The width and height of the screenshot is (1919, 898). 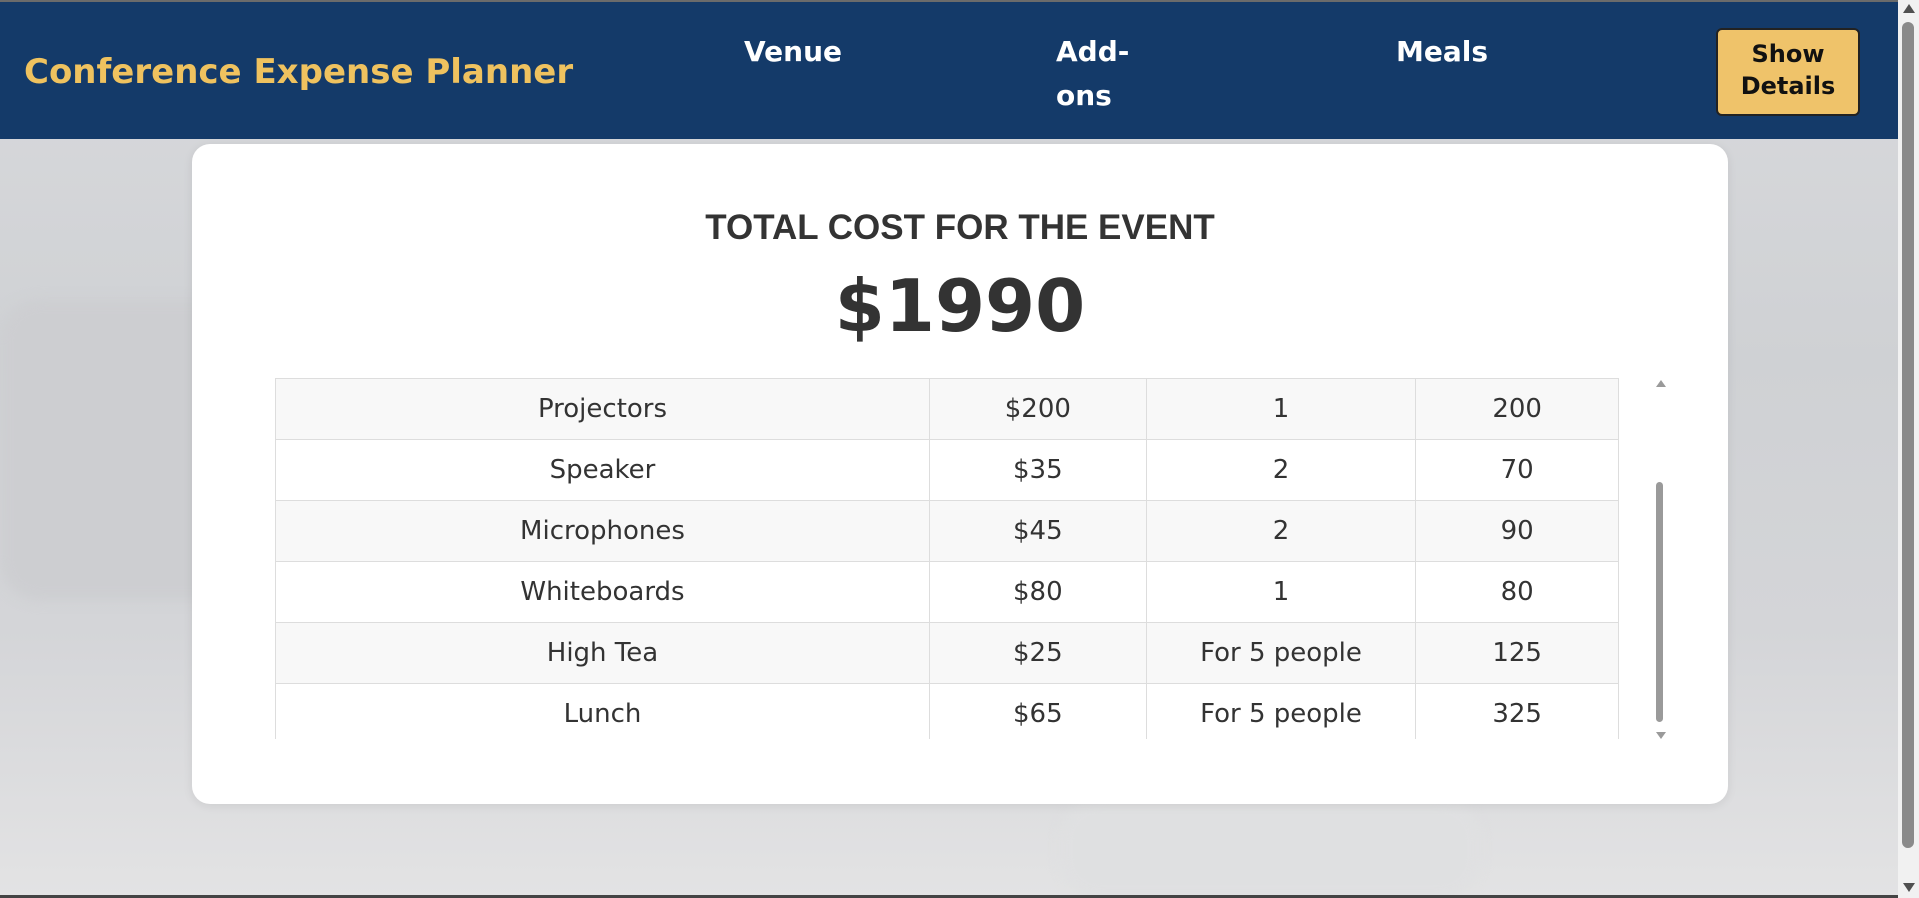 What do you see at coordinates (1788, 72) in the screenshot?
I see `show-details-button: Show Details` at bounding box center [1788, 72].